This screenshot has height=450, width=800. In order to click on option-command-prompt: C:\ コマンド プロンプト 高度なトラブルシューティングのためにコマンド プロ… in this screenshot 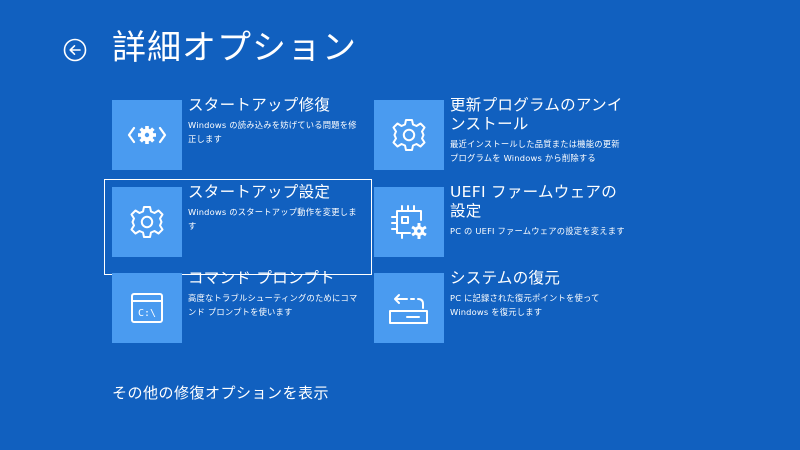, I will do `click(238, 311)`.